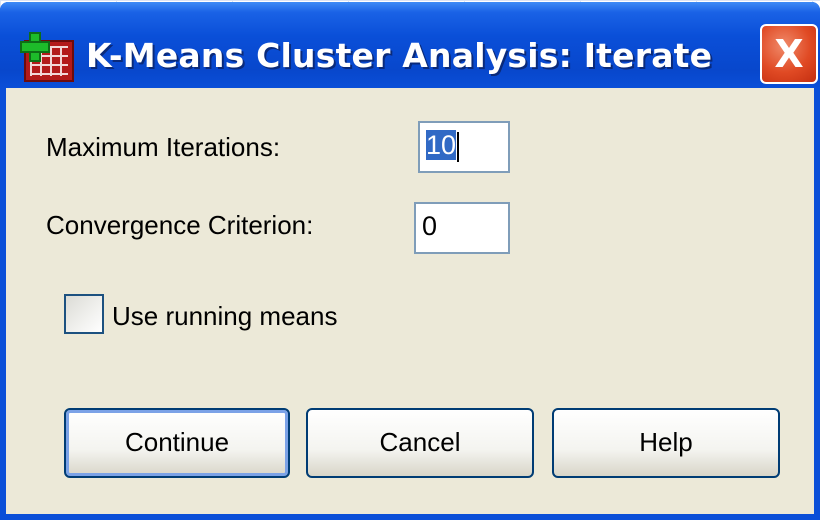 The width and height of the screenshot is (820, 520). What do you see at coordinates (399, 55) in the screenshot?
I see `window-title: K-Means Cluster Analysis: Iterate` at bounding box center [399, 55].